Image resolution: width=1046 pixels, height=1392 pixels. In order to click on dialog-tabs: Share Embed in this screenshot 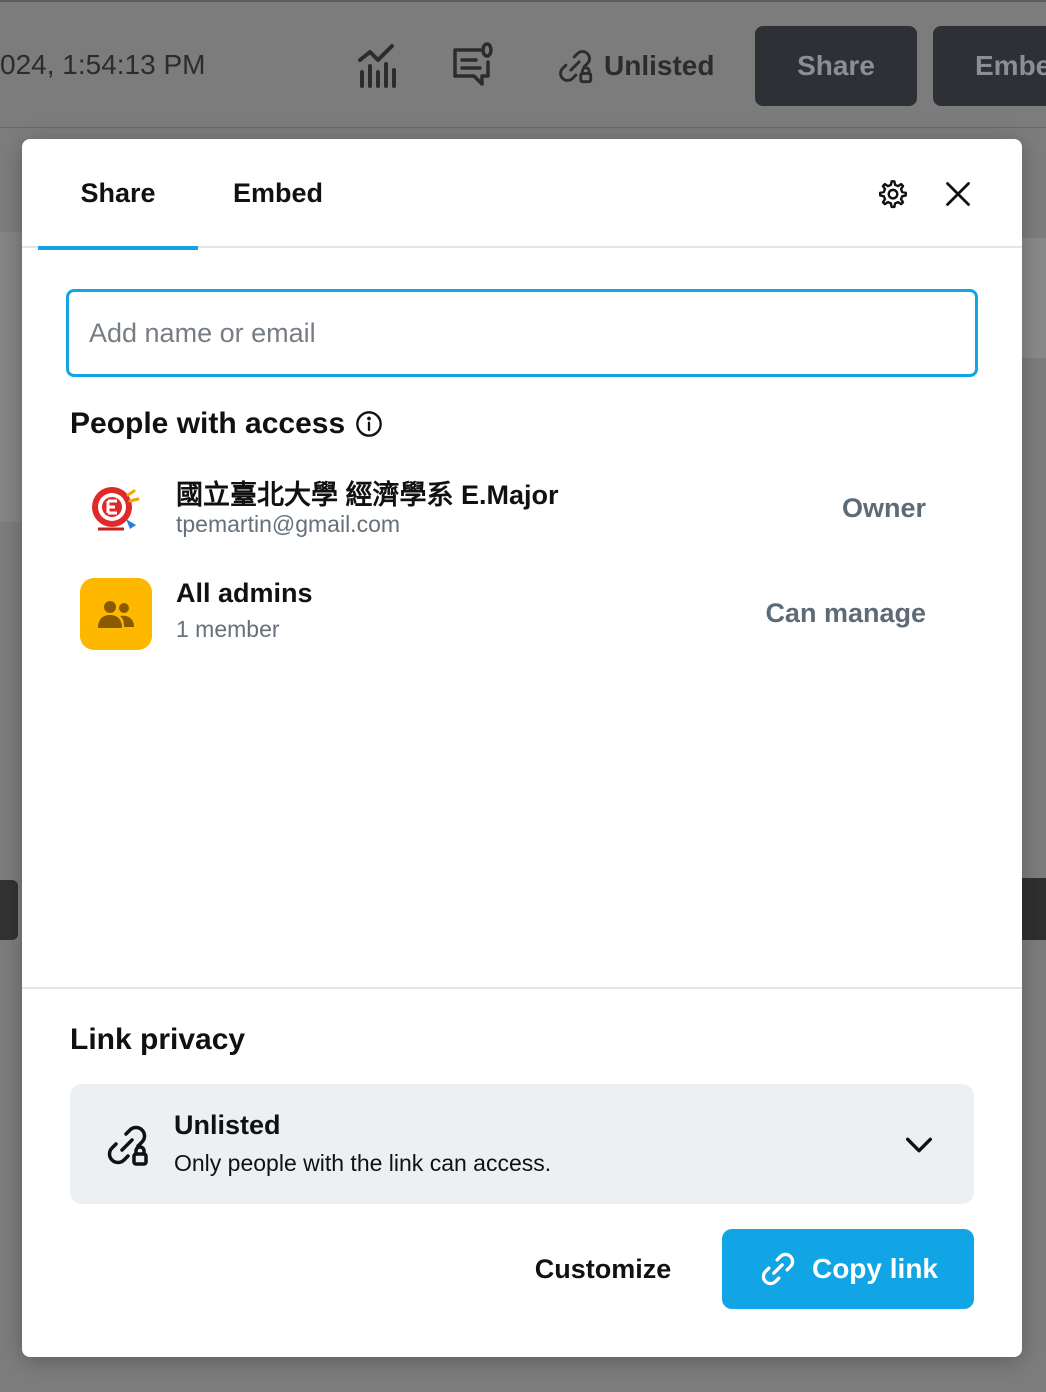, I will do `click(522, 194)`.